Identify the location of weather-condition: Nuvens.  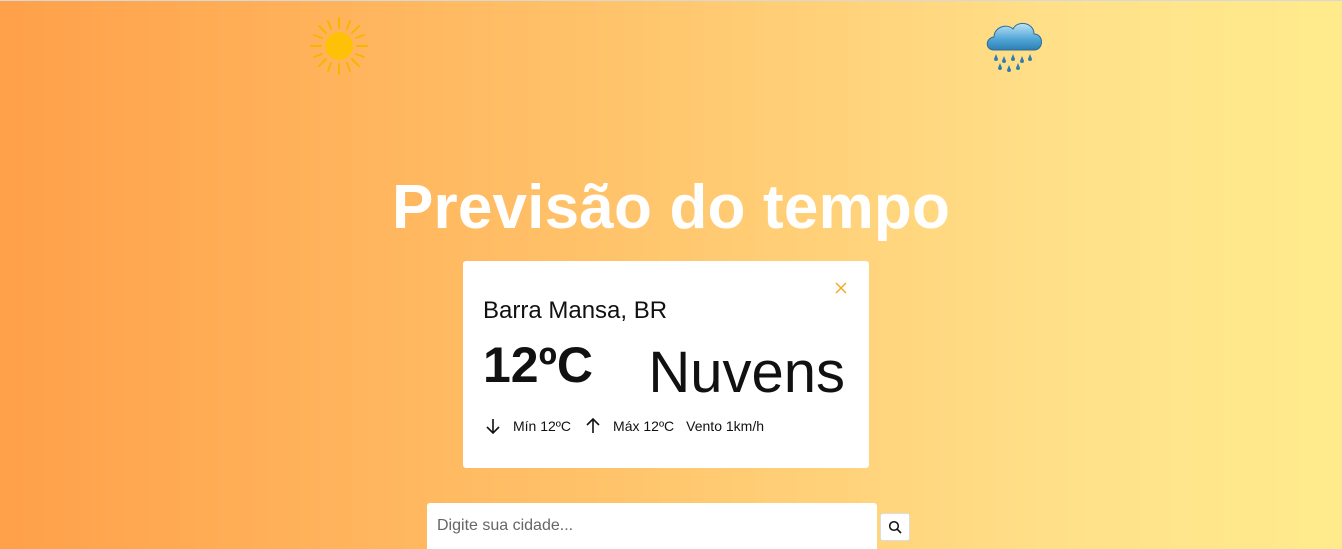
(746, 372).